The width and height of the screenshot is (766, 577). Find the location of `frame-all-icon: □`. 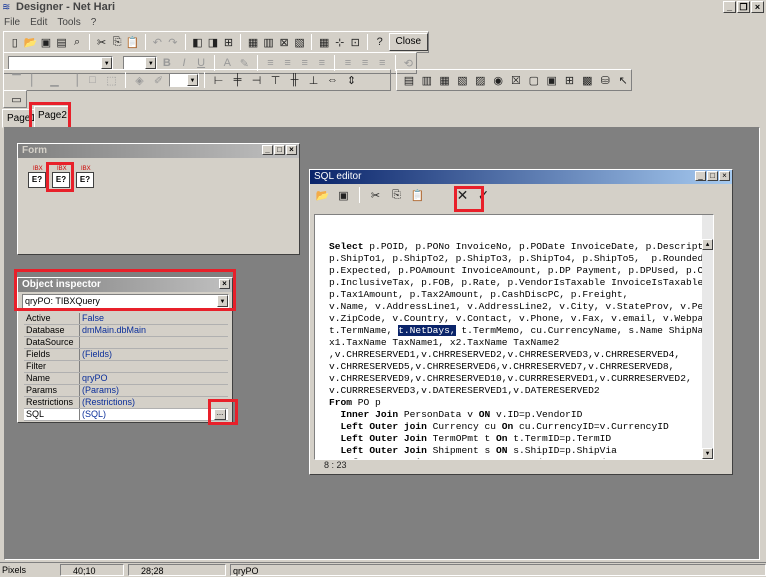

frame-all-icon: □ is located at coordinates (92, 80).